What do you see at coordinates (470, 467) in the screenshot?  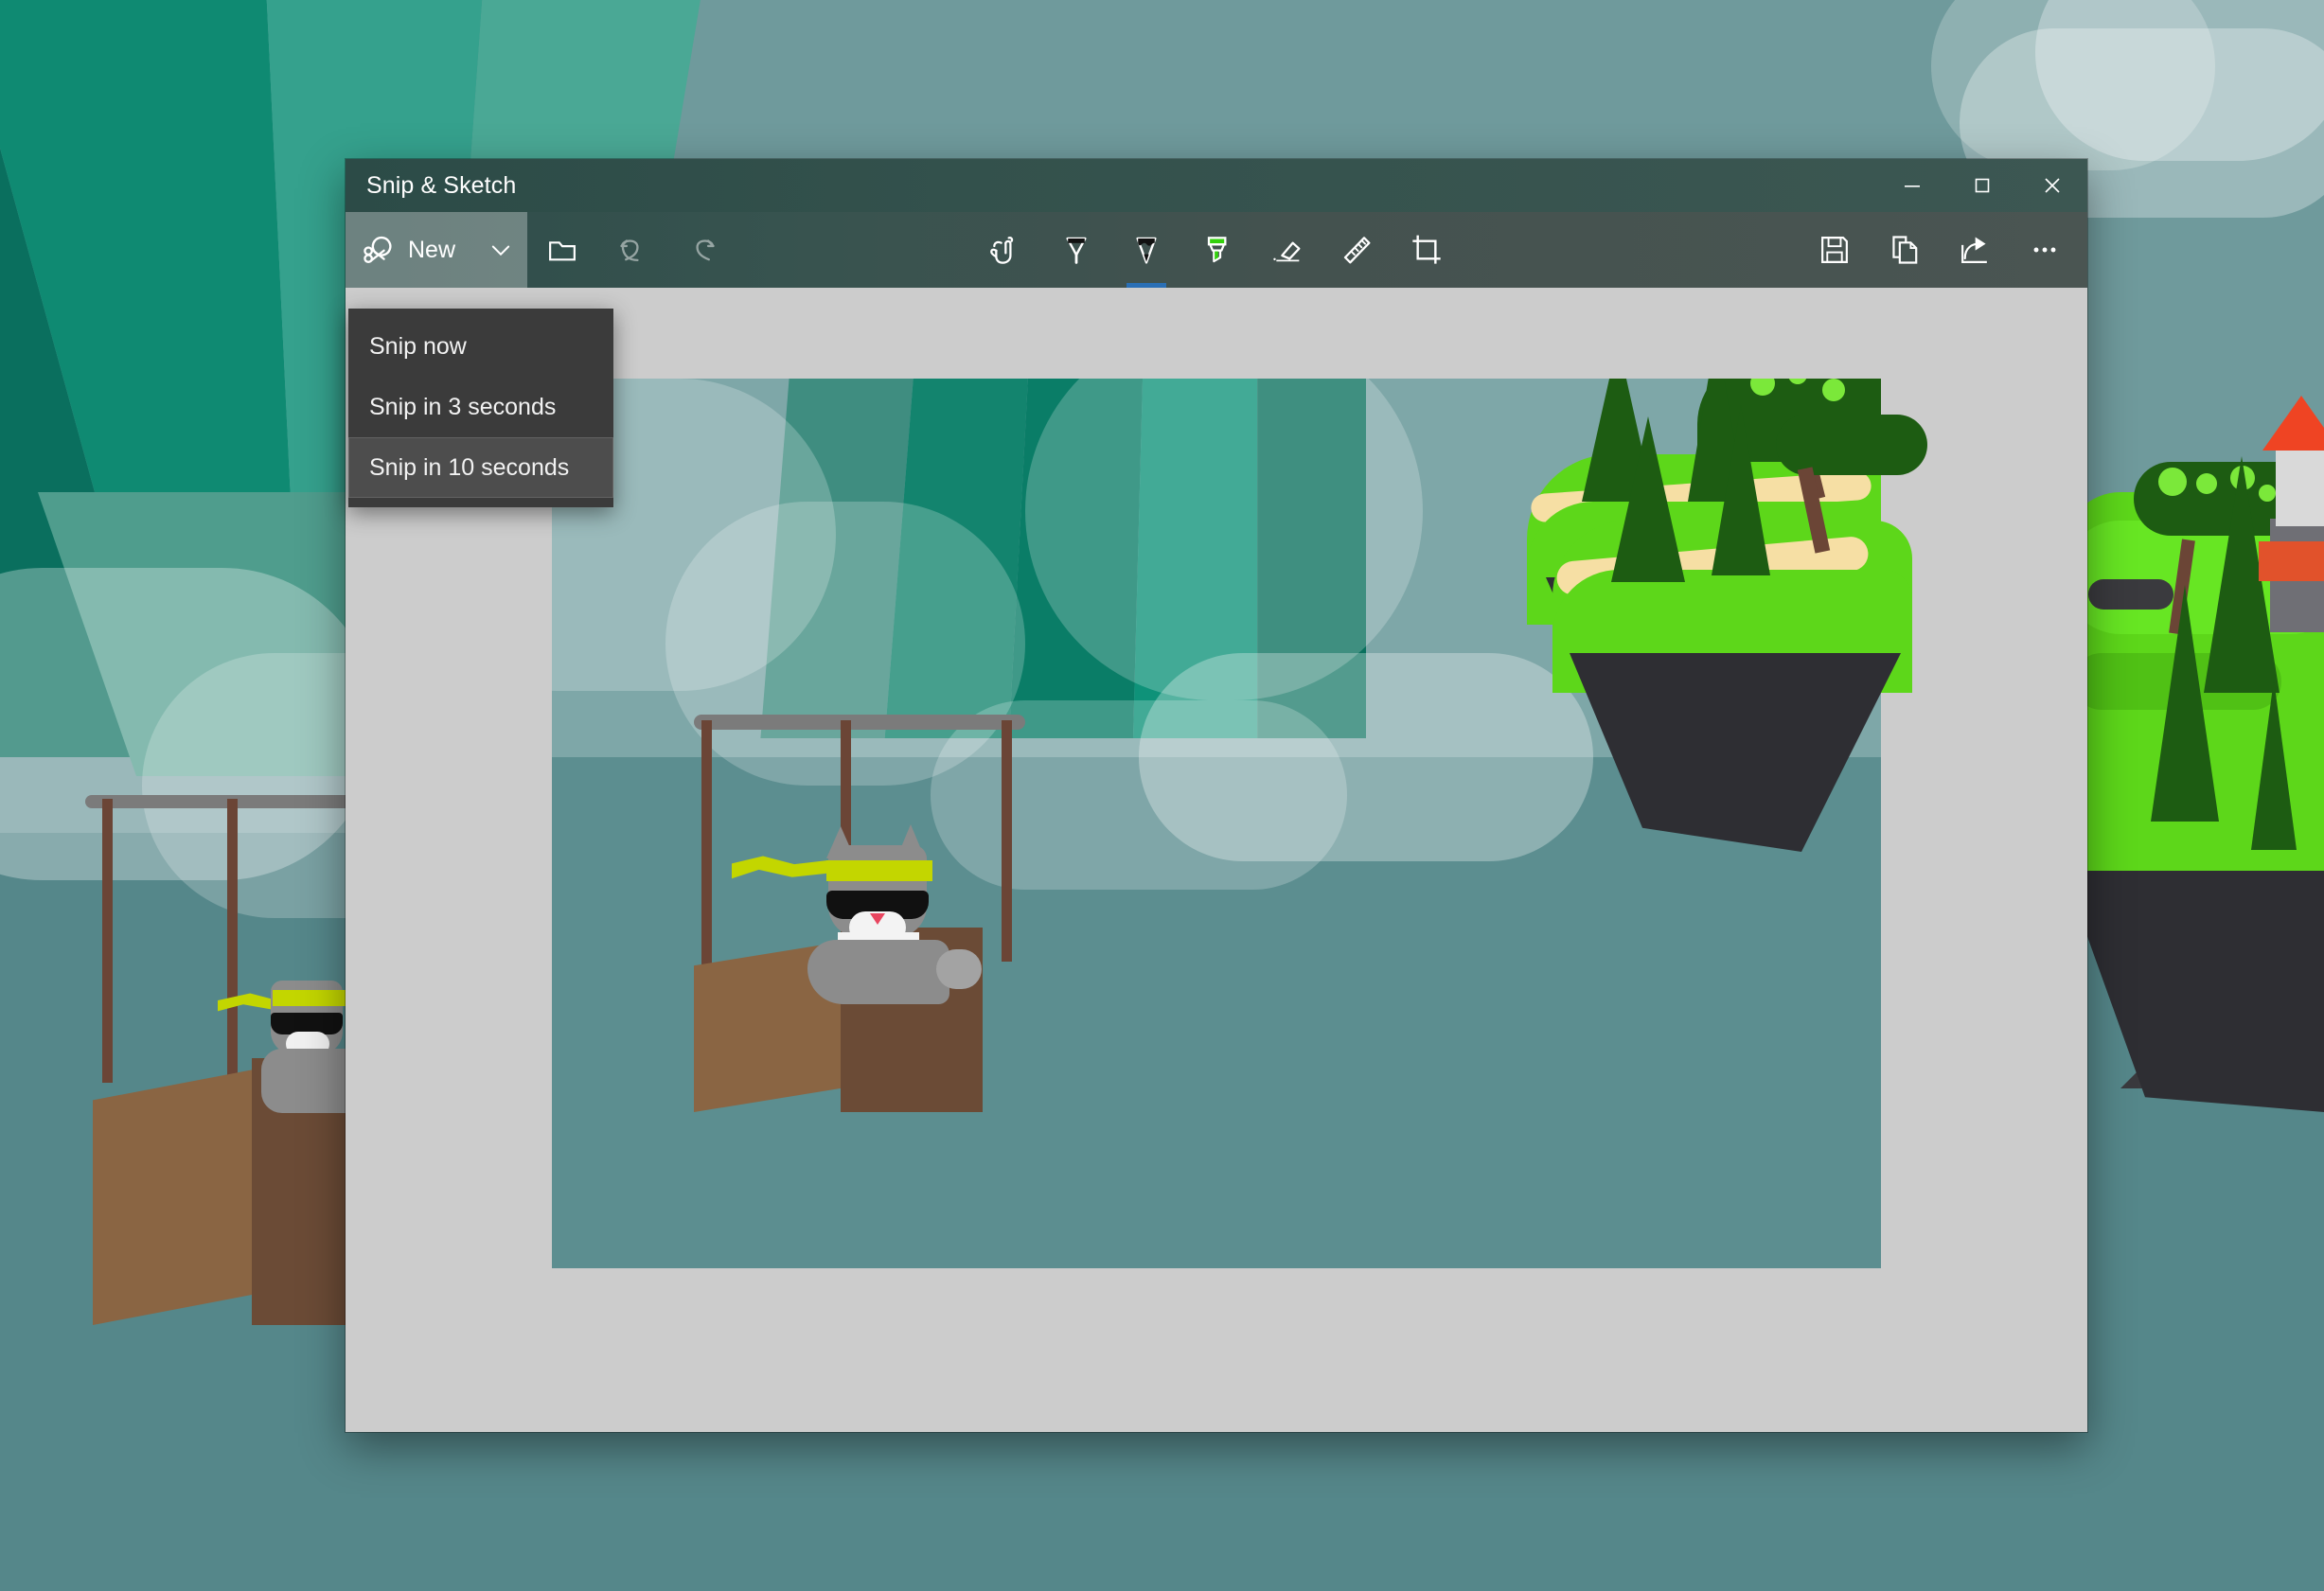 I see `menu-item-label: Snip in 10 seconds` at bounding box center [470, 467].